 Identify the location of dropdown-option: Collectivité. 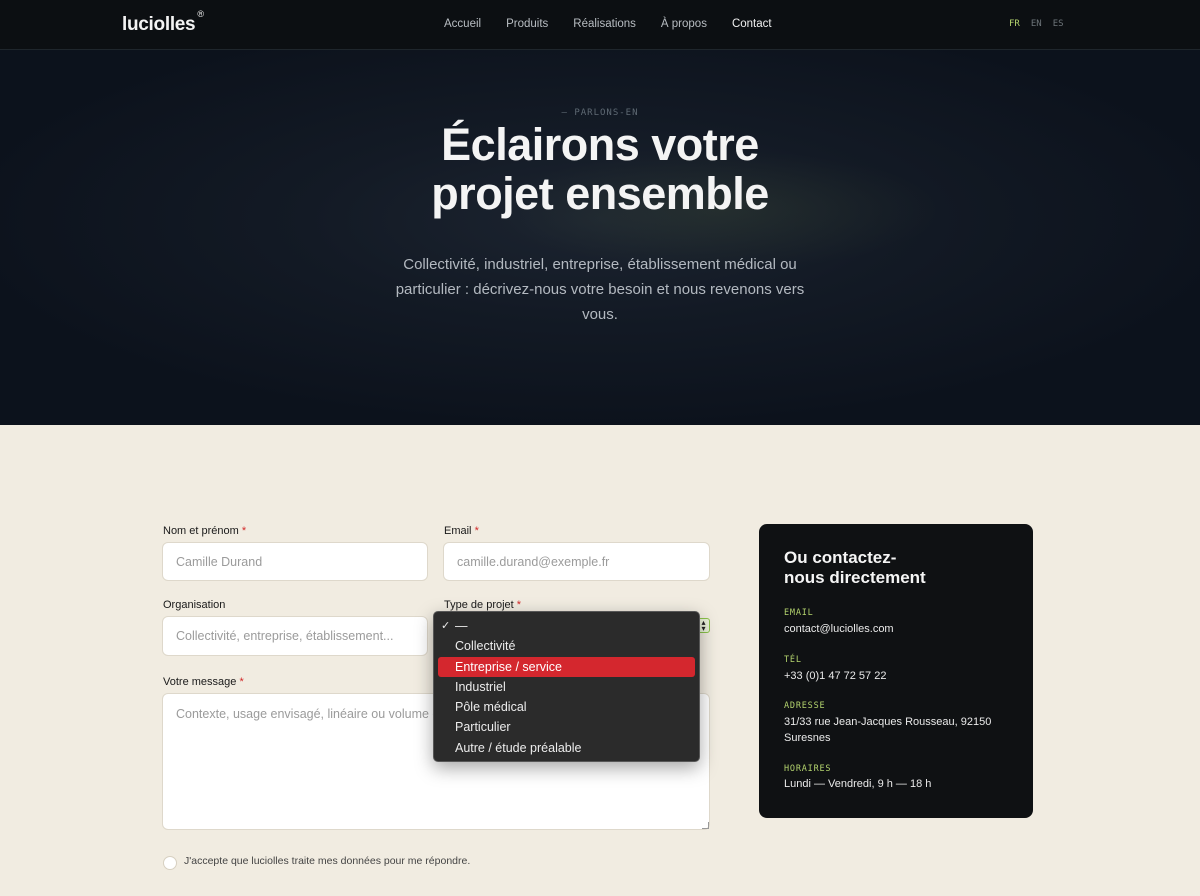
(566, 646).